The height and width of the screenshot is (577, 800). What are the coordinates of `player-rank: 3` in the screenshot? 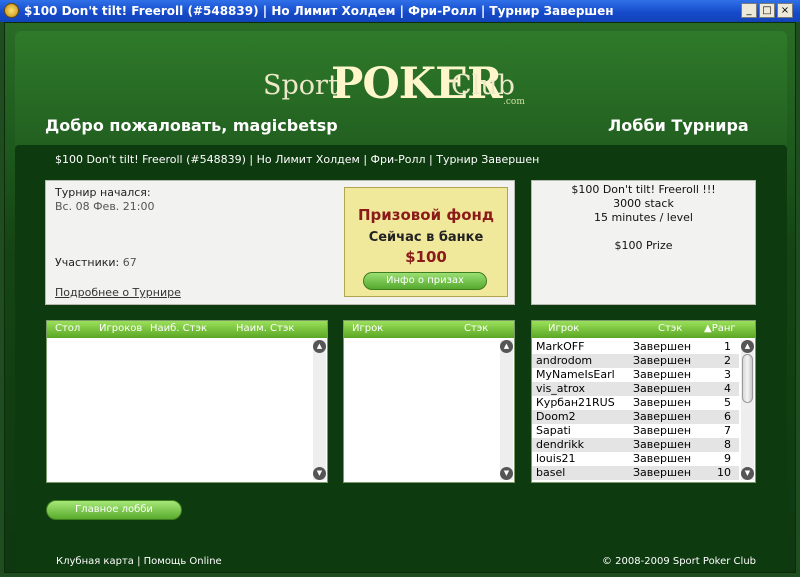 It's located at (727, 374).